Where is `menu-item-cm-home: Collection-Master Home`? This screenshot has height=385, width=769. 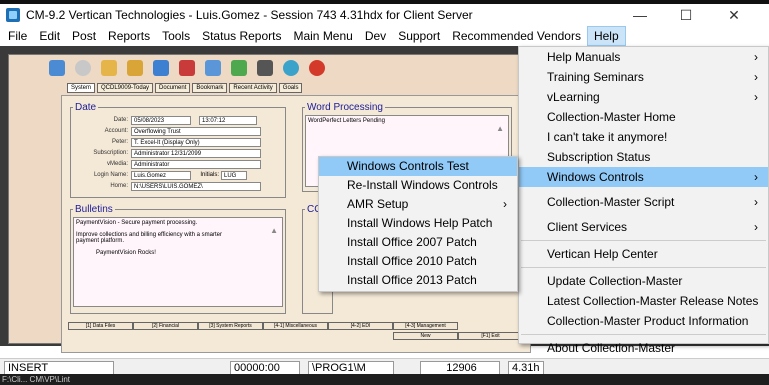 menu-item-cm-home: Collection-Master Home is located at coordinates (643, 117).